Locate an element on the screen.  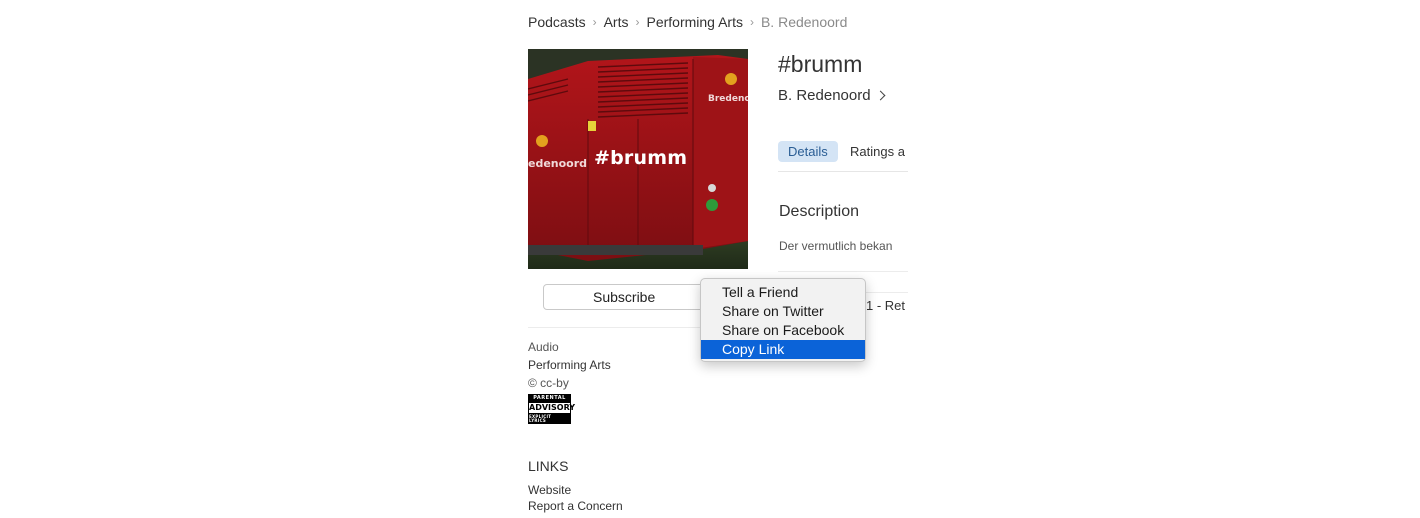
subscribe-button: Subscribe is located at coordinates (626, 297).